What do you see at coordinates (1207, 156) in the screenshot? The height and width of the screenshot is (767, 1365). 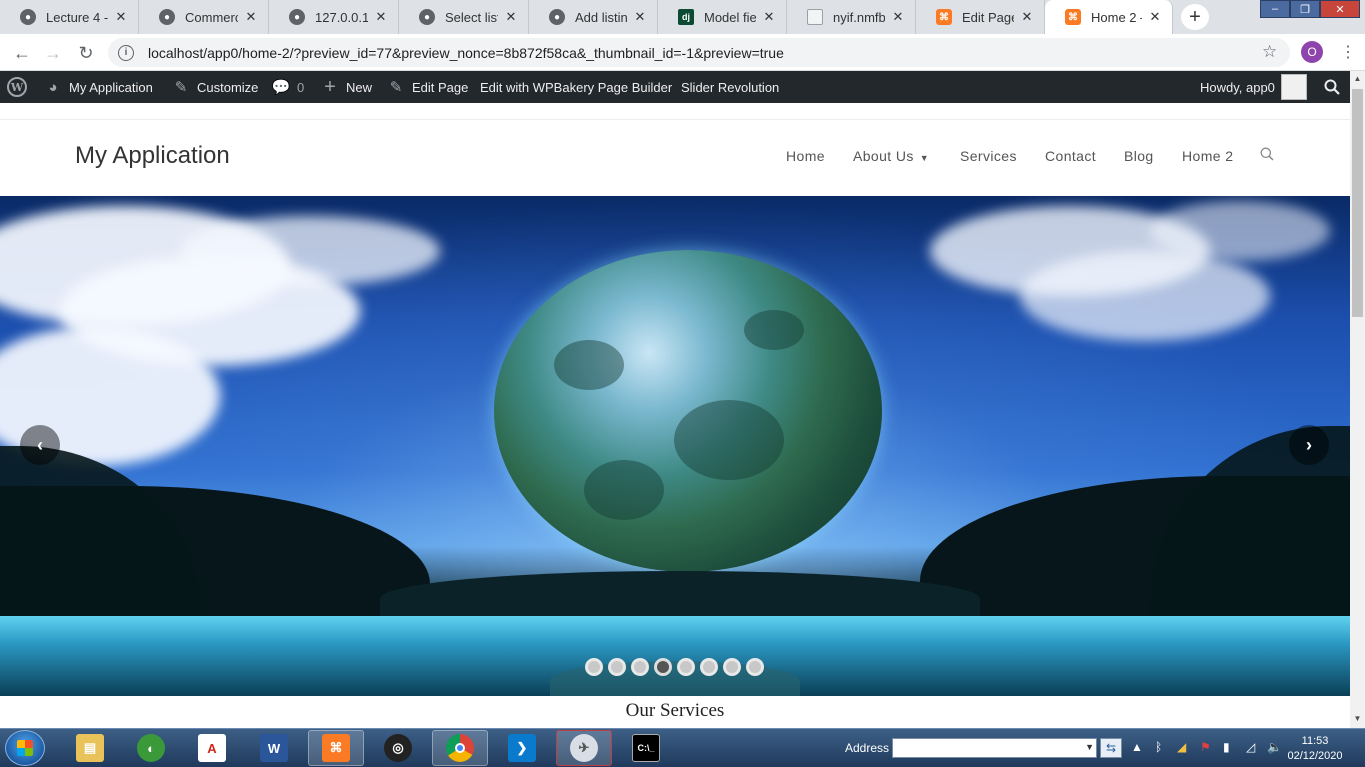 I see `nav-item-home-2: Home 2` at bounding box center [1207, 156].